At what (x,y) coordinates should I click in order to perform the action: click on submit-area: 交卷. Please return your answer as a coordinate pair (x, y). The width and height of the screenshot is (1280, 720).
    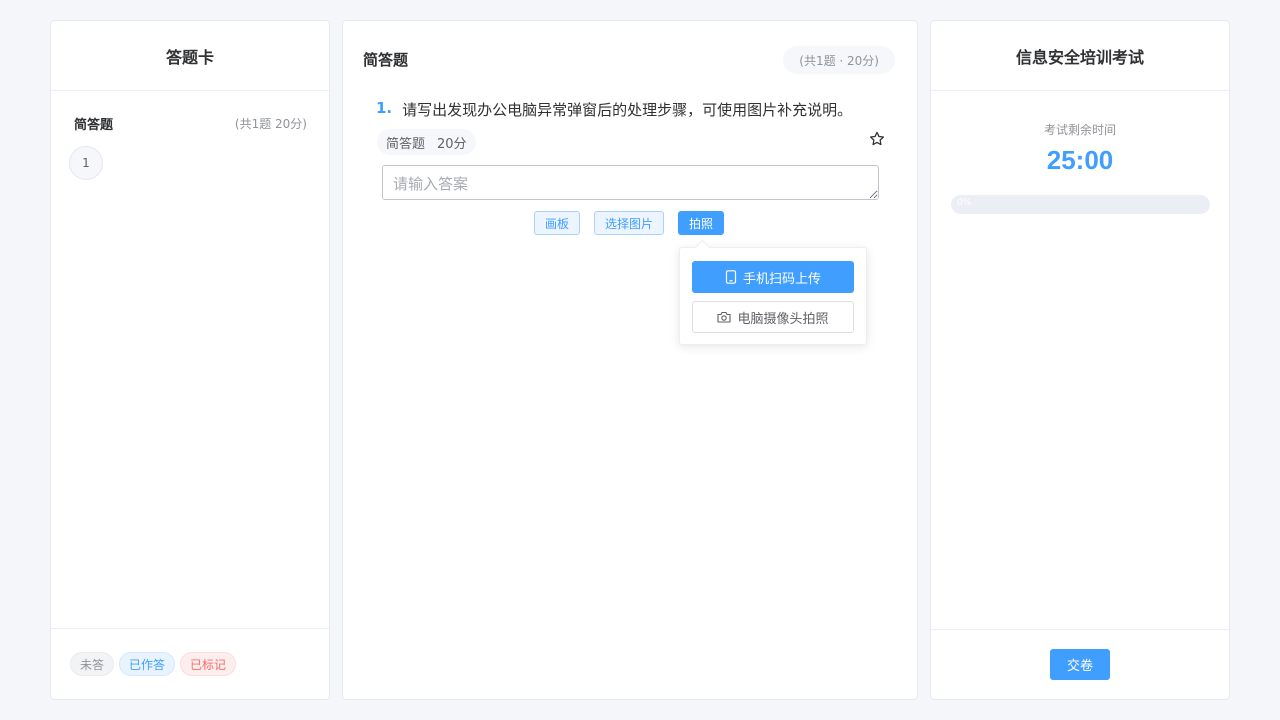
    Looking at the image, I should click on (1080, 664).